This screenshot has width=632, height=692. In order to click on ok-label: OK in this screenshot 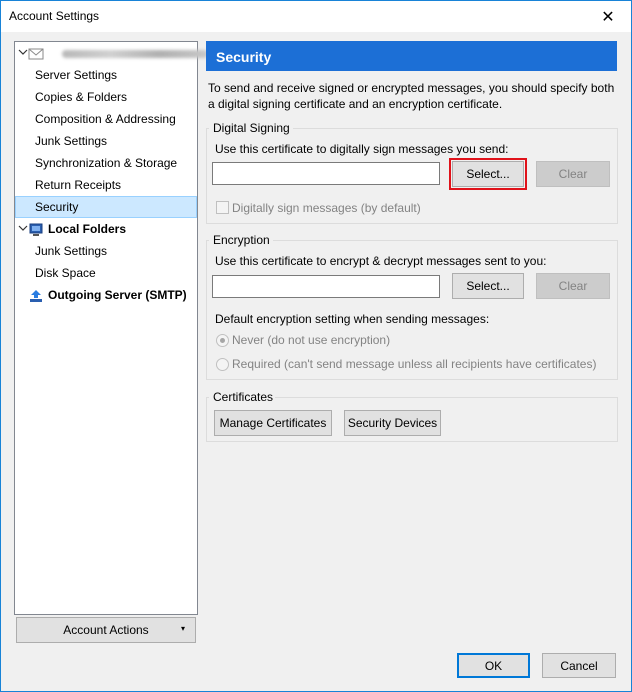, I will do `click(493, 665)`.